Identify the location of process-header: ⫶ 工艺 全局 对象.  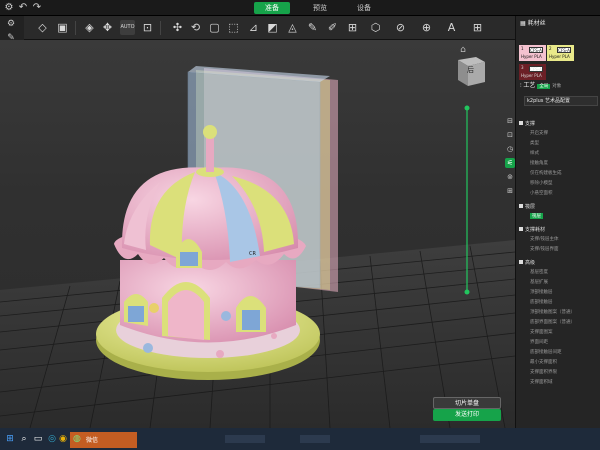
(540, 85).